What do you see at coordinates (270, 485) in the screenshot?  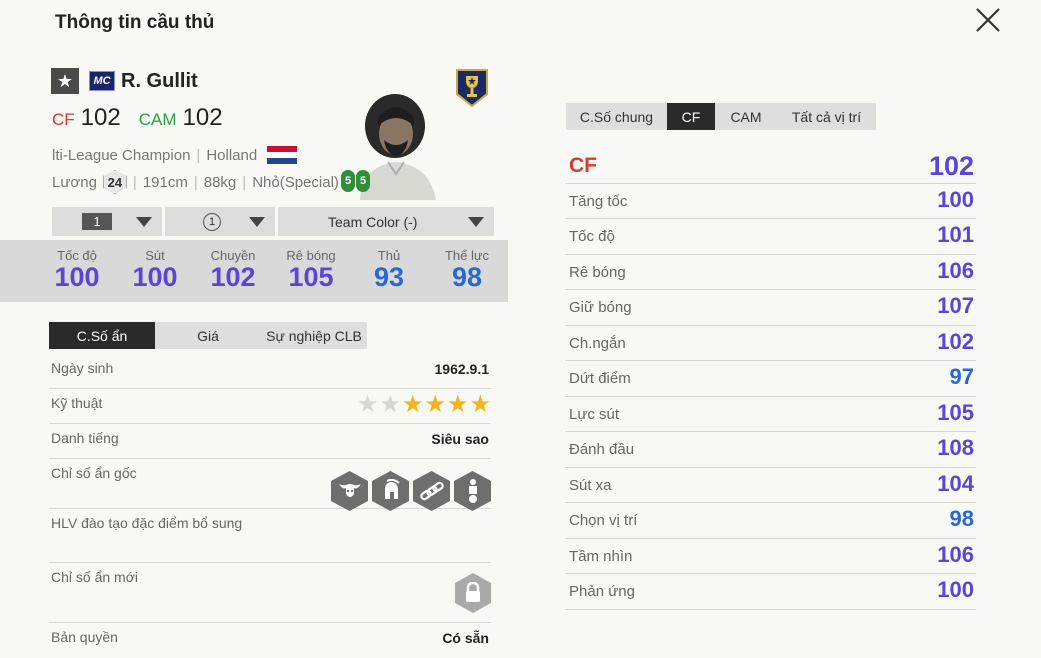 I see `hidden-traits-row: Chỉ số ẩn gốc` at bounding box center [270, 485].